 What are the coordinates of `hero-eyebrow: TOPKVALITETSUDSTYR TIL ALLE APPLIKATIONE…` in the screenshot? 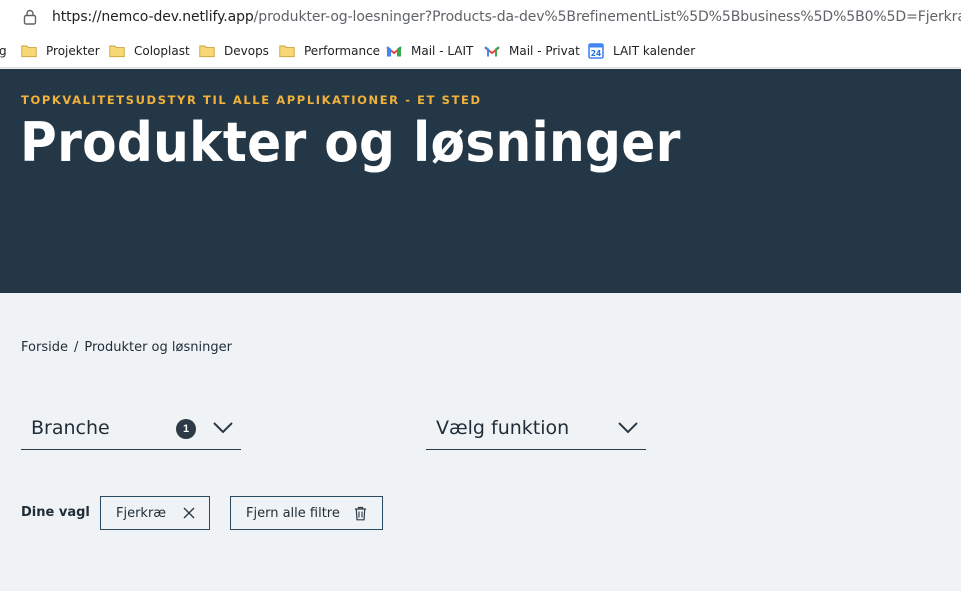 It's located at (251, 100).